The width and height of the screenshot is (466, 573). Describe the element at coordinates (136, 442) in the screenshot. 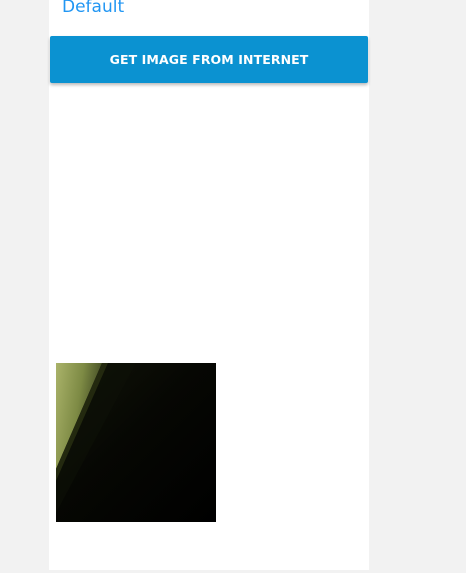

I see `downloaded-image` at that location.